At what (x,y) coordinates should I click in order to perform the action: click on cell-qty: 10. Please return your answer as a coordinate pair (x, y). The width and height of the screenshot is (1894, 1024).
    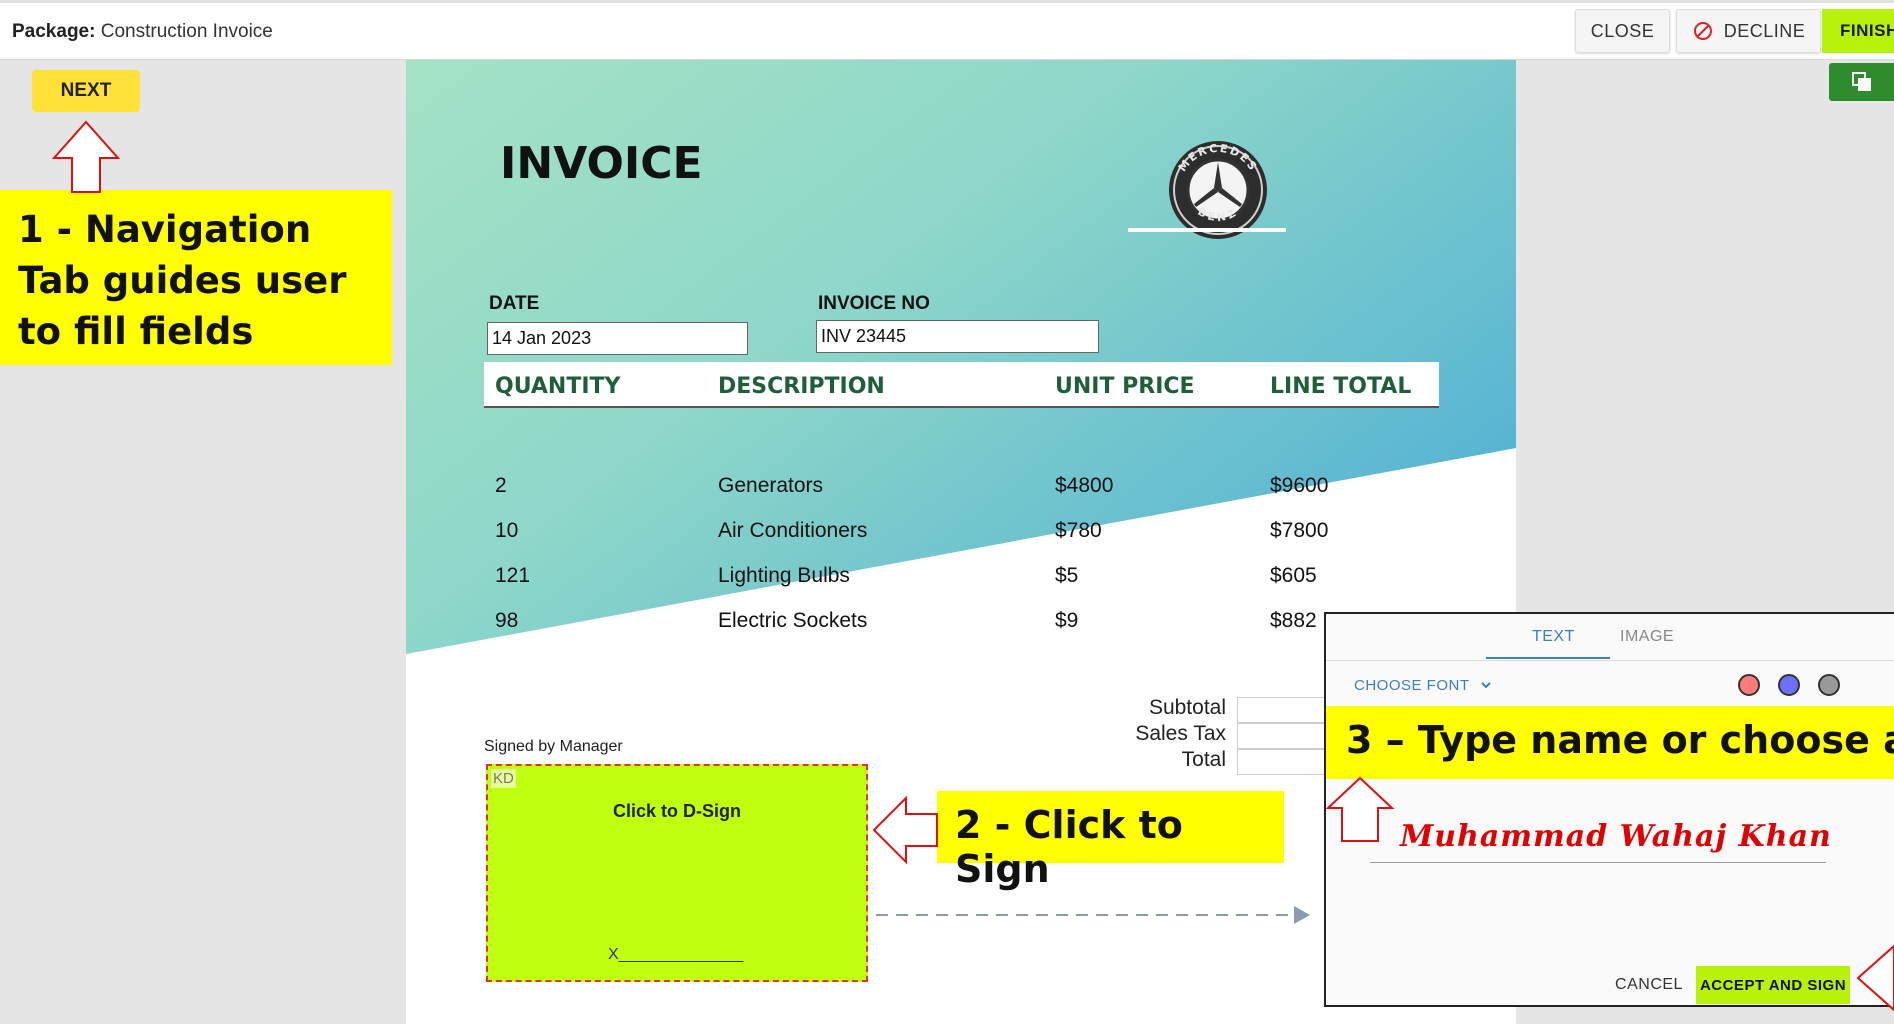
    Looking at the image, I should click on (507, 530).